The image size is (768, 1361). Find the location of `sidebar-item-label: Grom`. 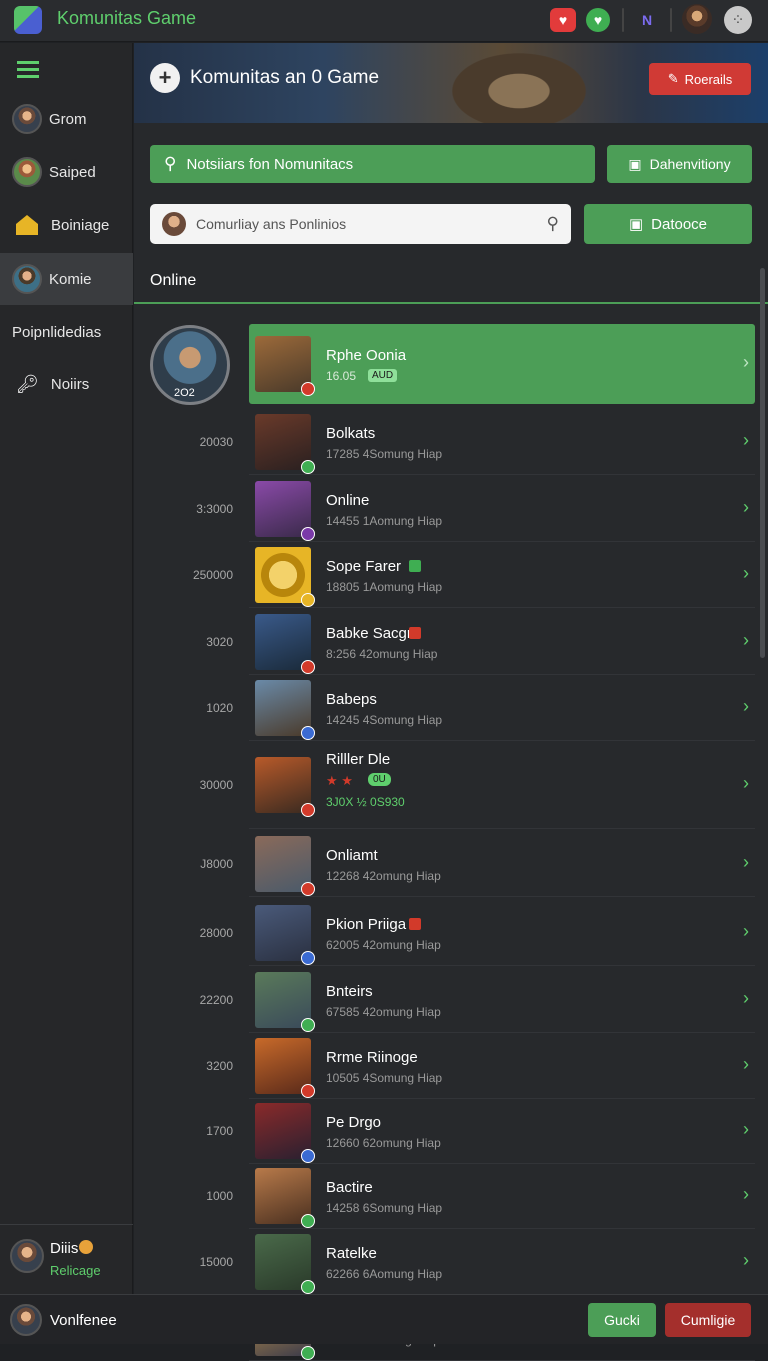

sidebar-item-label: Grom is located at coordinates (68, 119).